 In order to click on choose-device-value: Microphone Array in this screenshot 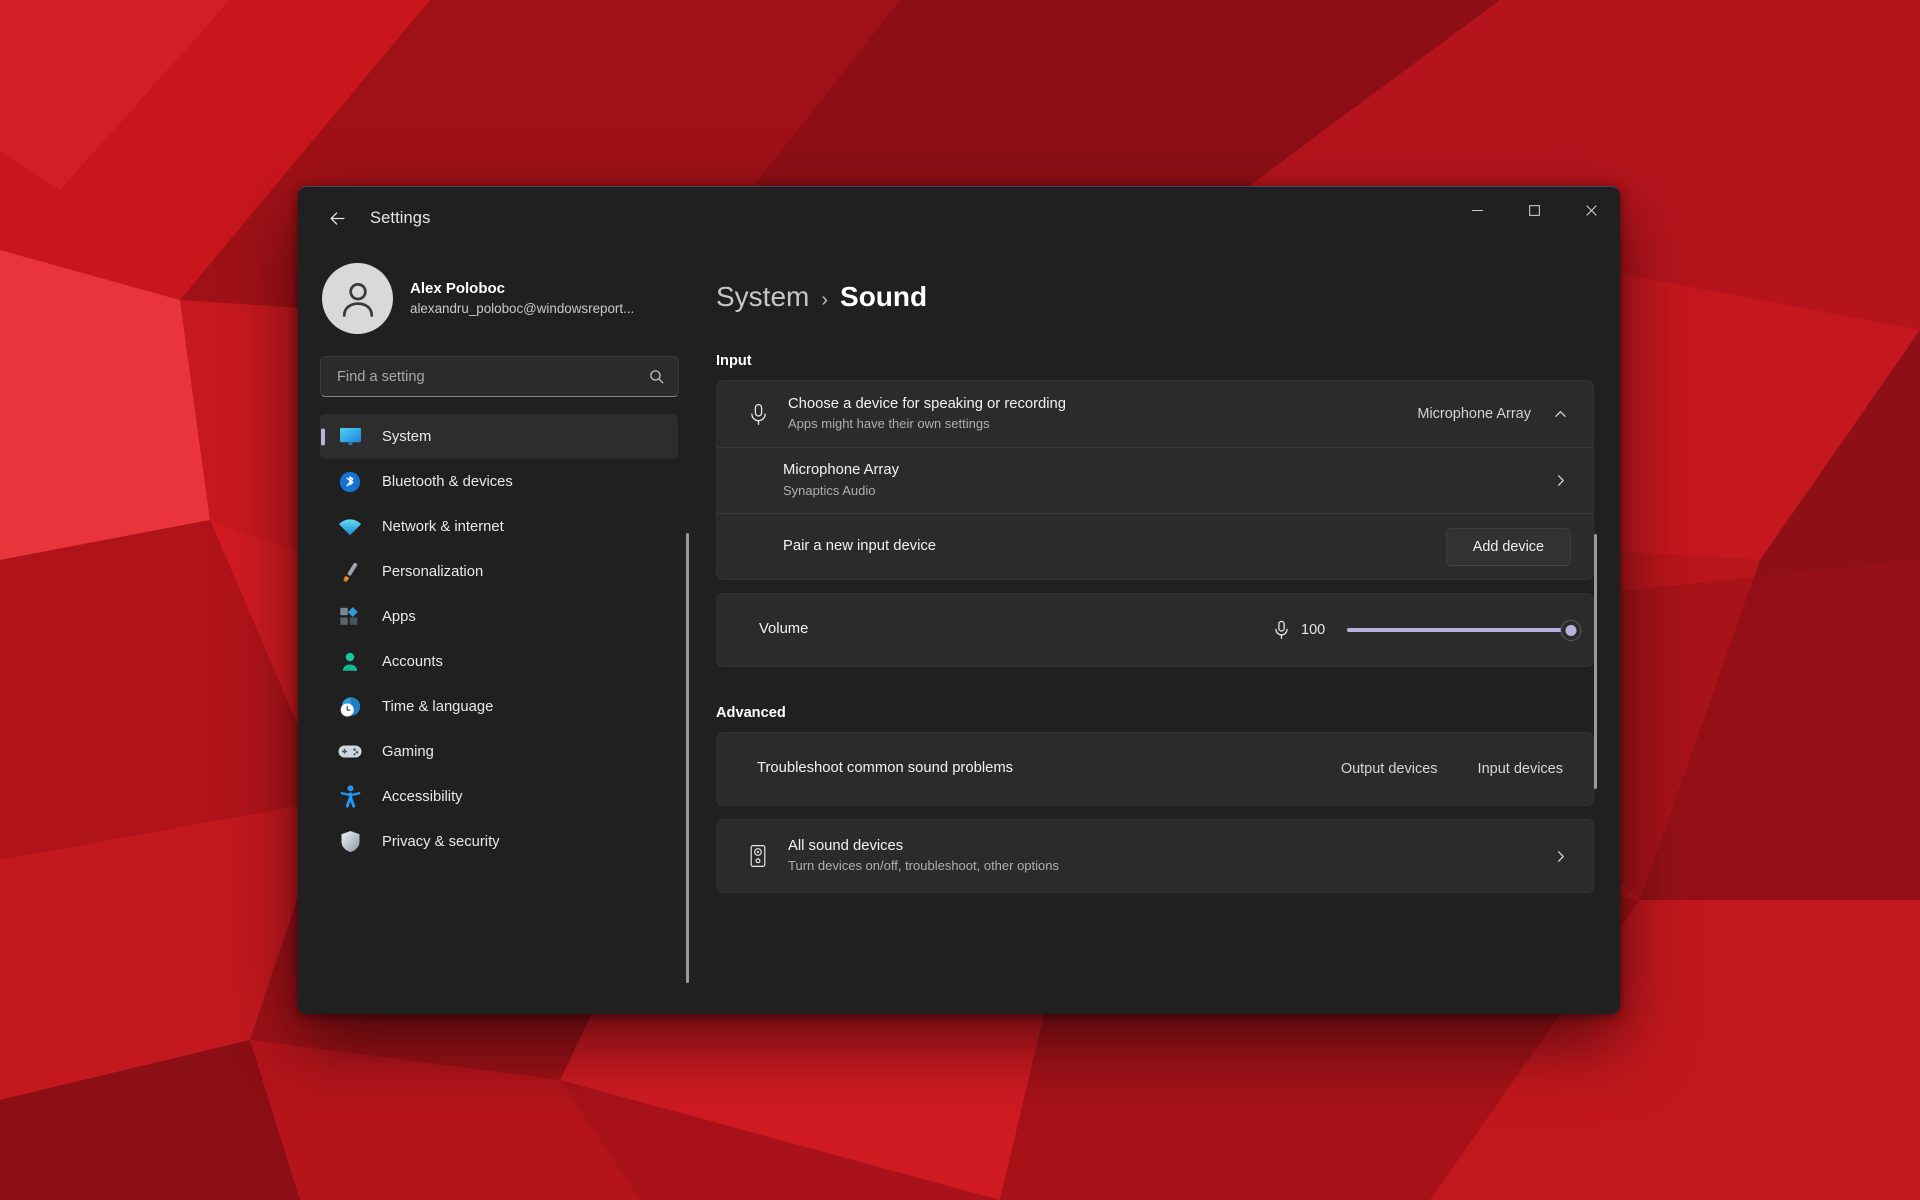, I will do `click(1474, 414)`.